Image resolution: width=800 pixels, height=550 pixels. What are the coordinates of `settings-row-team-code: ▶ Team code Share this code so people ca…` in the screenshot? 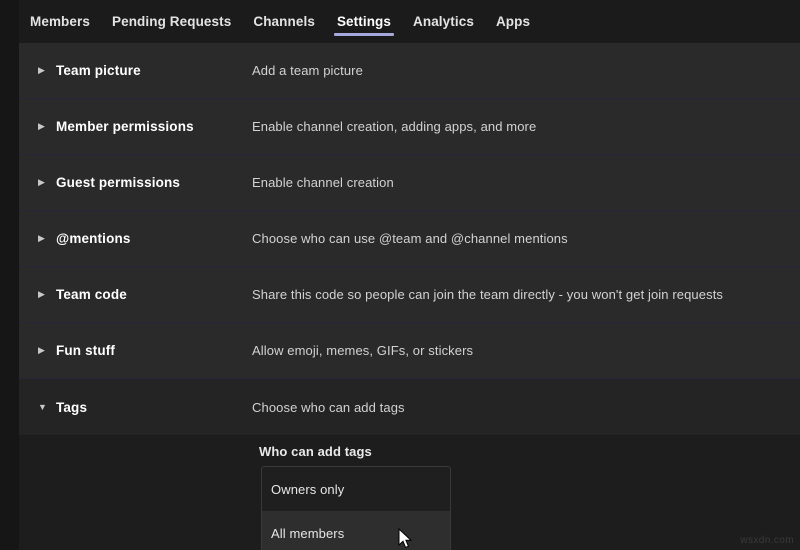 It's located at (409, 295).